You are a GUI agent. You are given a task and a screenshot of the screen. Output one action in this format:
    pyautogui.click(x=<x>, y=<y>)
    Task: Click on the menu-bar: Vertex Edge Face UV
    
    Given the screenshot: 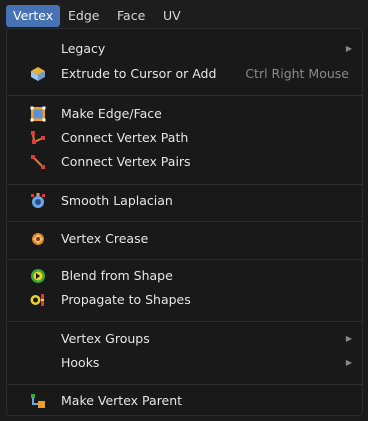 What is the action you would take?
    pyautogui.click(x=184, y=15)
    